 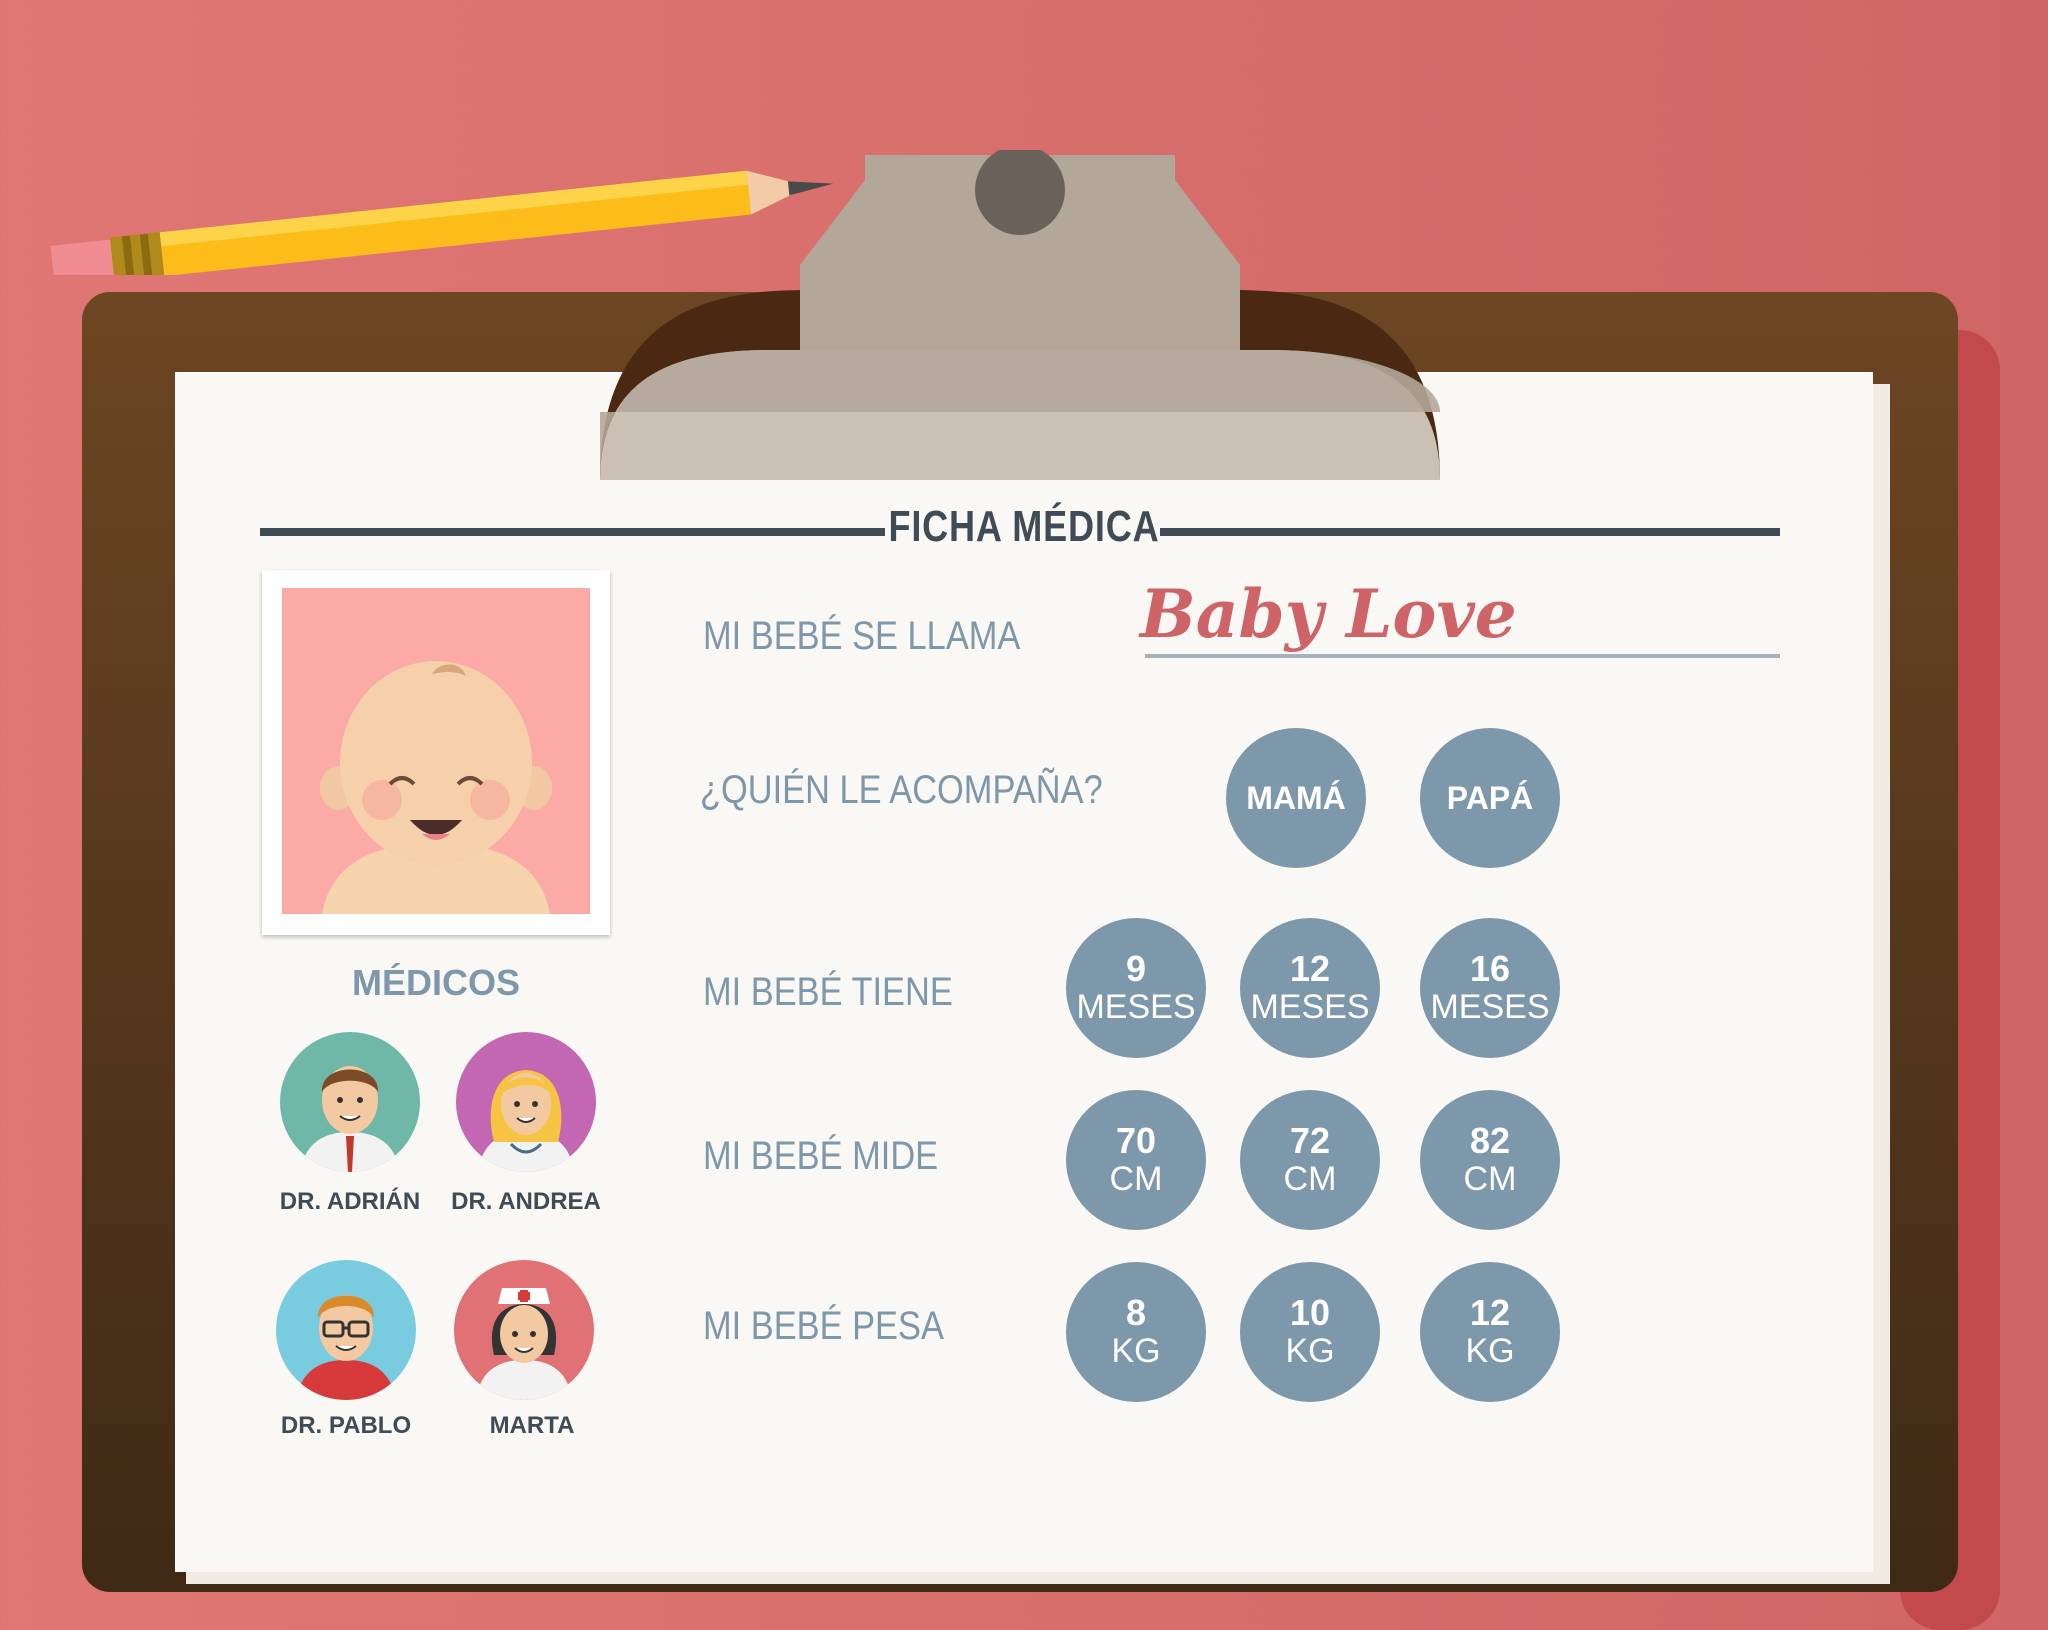 I want to click on baby-photo, so click(x=436, y=752).